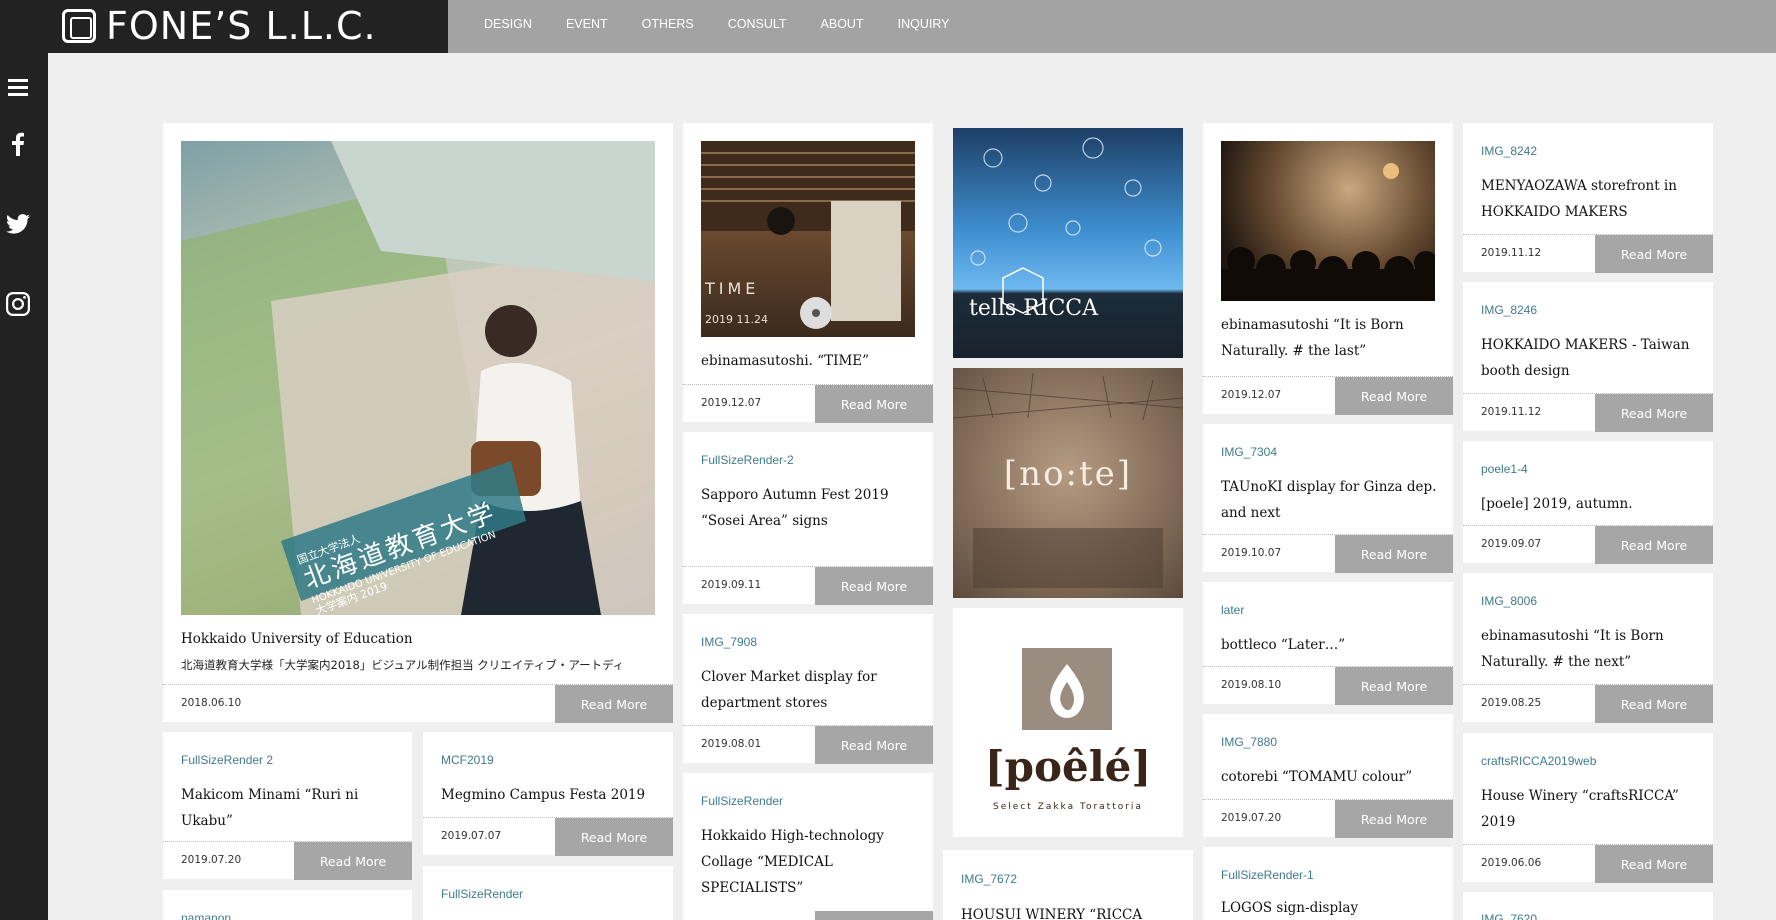 This screenshot has height=920, width=1776. What do you see at coordinates (1509, 151) in the screenshot?
I see `card-tag: IMG_8242` at bounding box center [1509, 151].